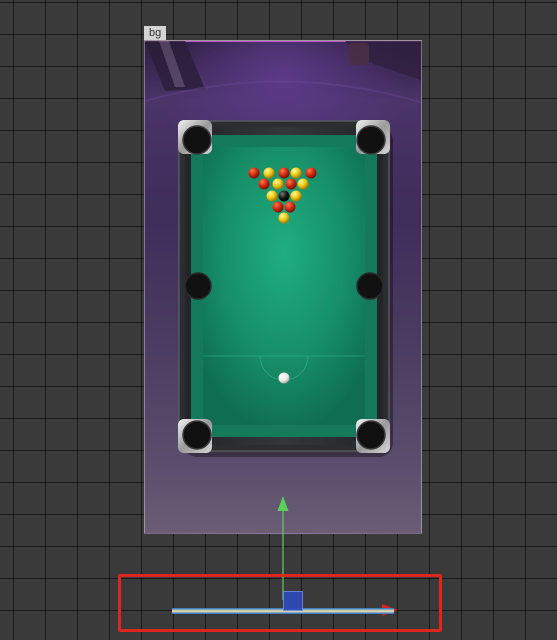 The image size is (557, 640). Describe the element at coordinates (371, 140) in the screenshot. I see `pocket-top-right` at that location.